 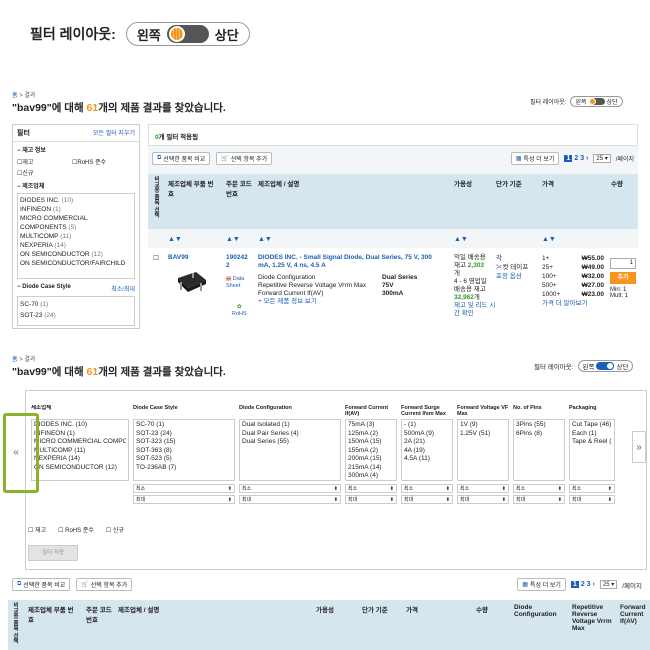 What do you see at coordinates (76, 223) in the screenshot?
I see `list-item: MICRO COMMERCIAL COMPONENTS (5)` at bounding box center [76, 223].